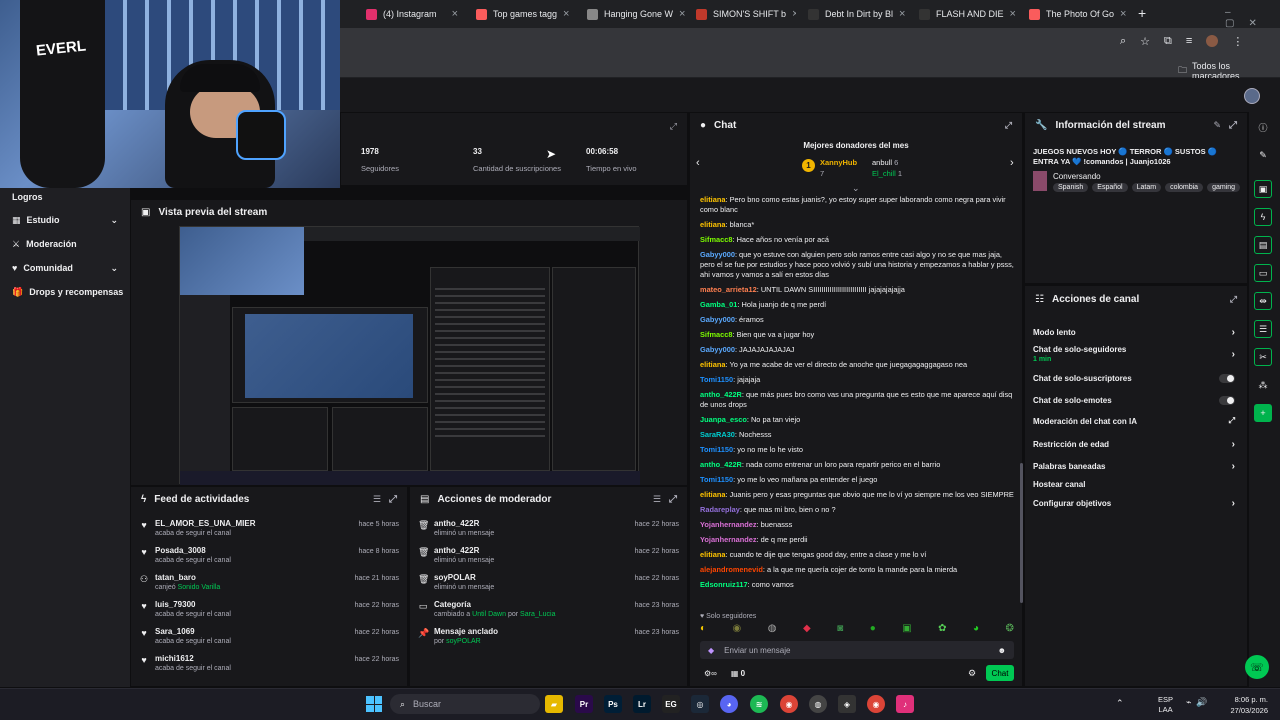 This screenshot has height=720, width=1280. What do you see at coordinates (716, 379) in the screenshot?
I see `chat-username: Tomi1150` at bounding box center [716, 379].